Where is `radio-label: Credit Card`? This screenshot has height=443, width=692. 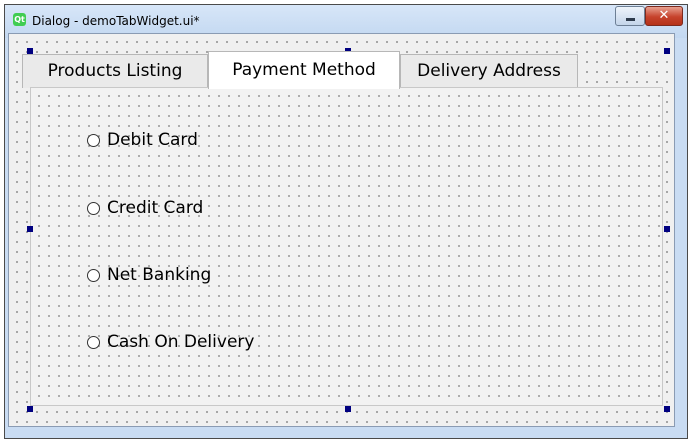
radio-label: Credit Card is located at coordinates (155, 208).